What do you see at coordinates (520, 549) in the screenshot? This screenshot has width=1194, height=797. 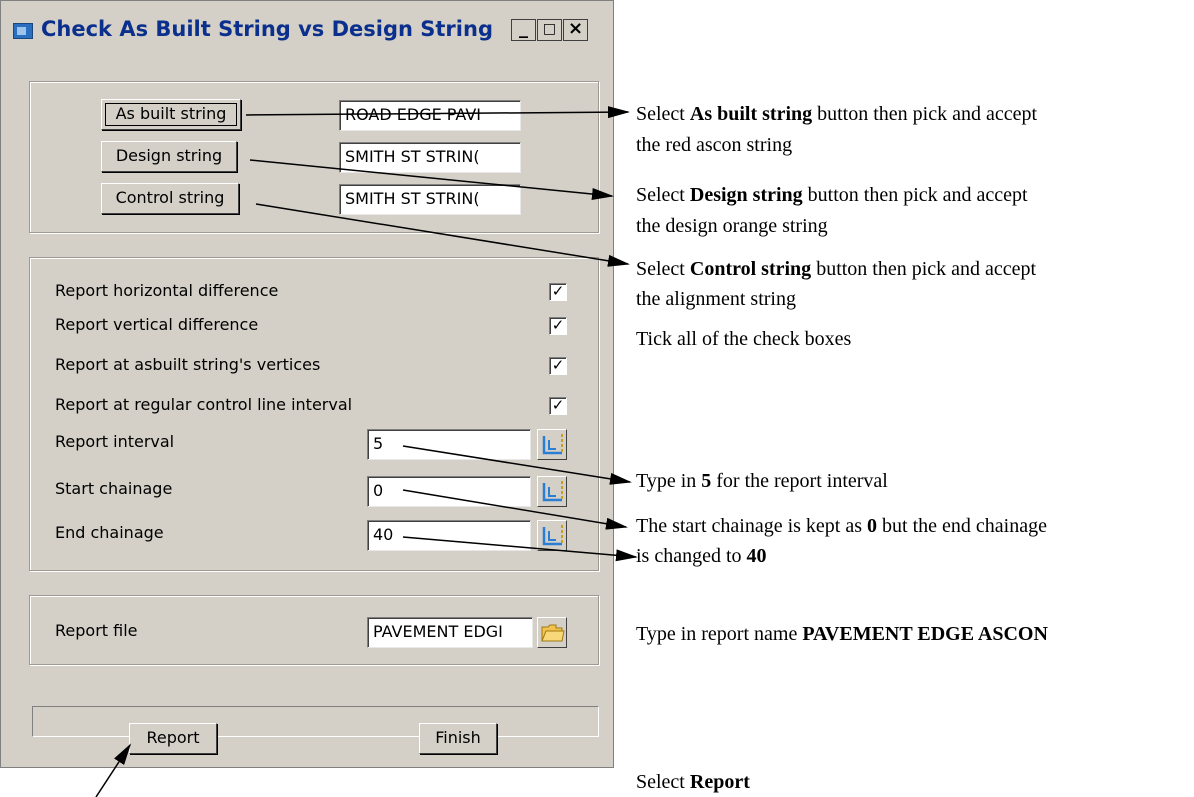 I see `arrow-end` at bounding box center [520, 549].